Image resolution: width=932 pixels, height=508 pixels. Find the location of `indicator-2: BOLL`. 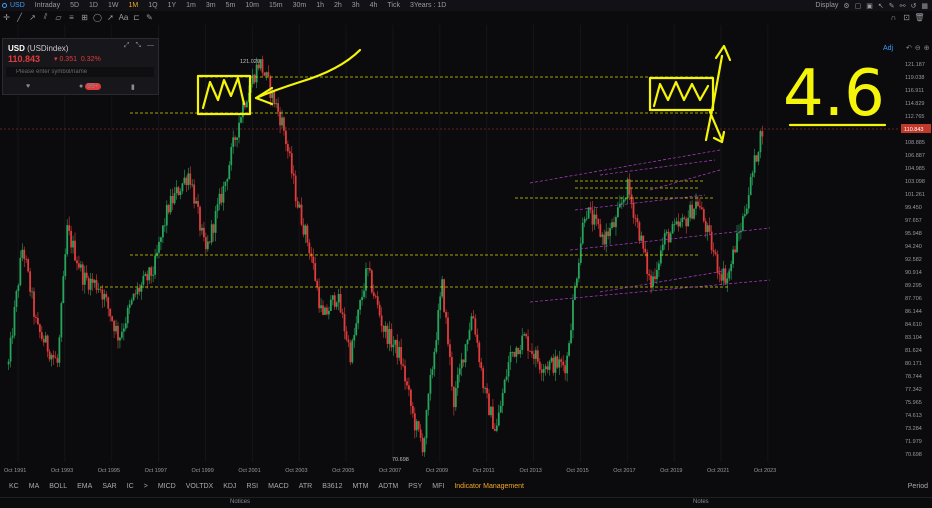

indicator-2: BOLL is located at coordinates (58, 486).